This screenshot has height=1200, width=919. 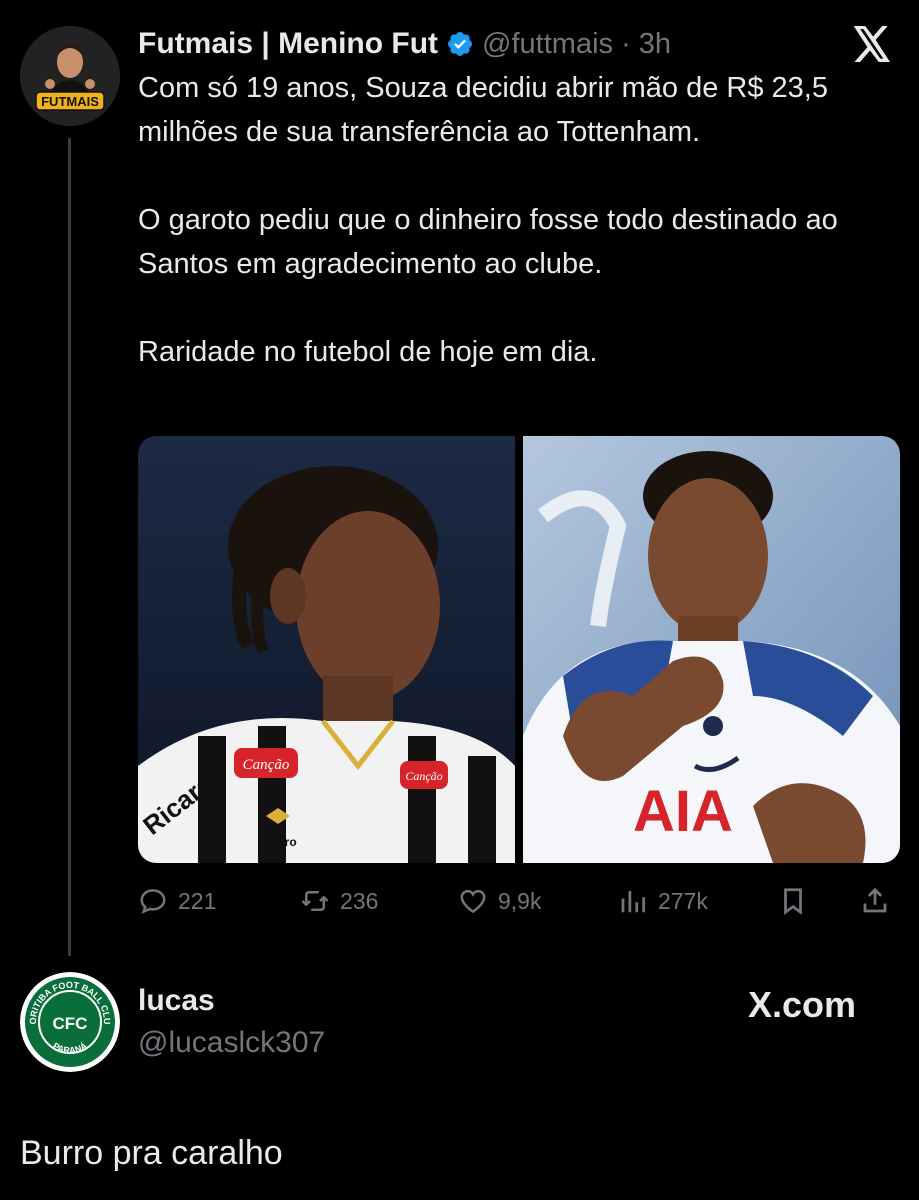 I want to click on author-name: Futmais | Menino Fut, so click(x=288, y=44).